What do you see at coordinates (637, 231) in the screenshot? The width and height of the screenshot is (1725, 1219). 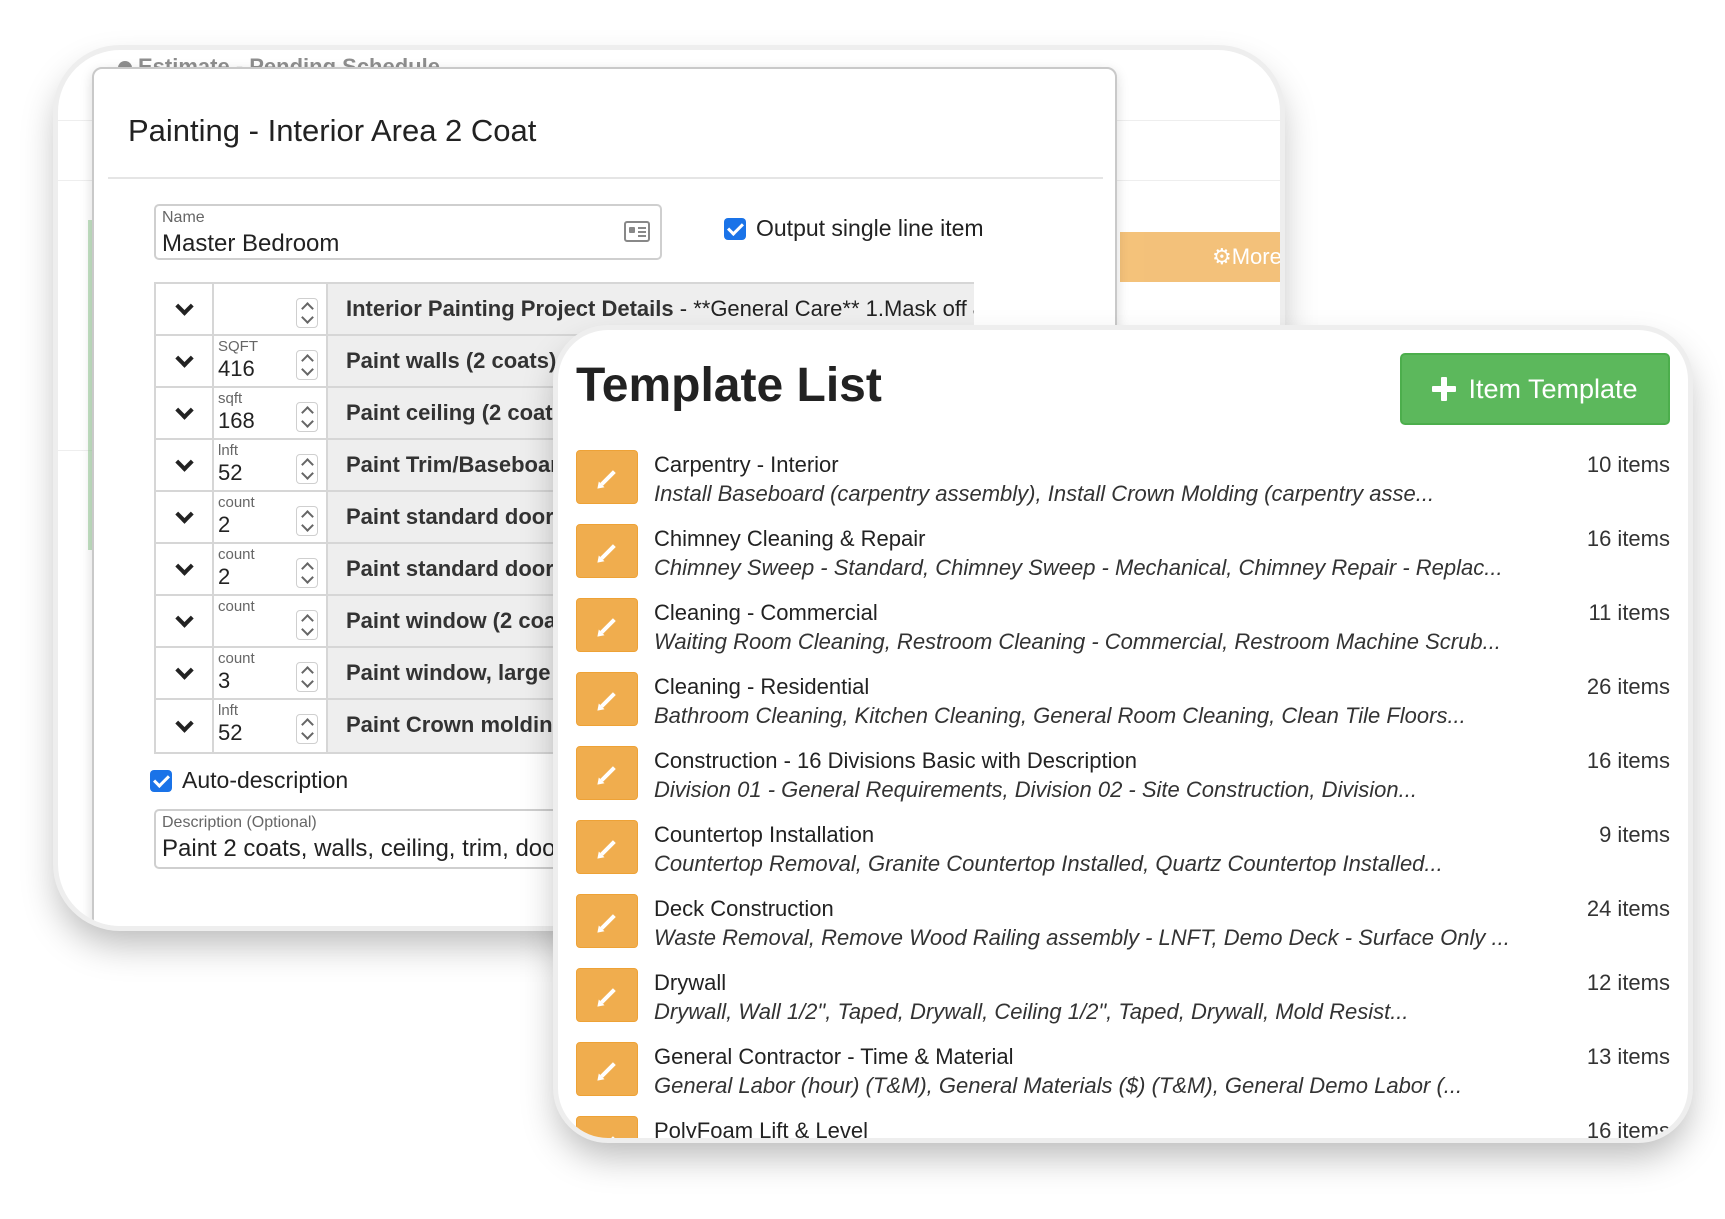 I see `contact-card-icon` at bounding box center [637, 231].